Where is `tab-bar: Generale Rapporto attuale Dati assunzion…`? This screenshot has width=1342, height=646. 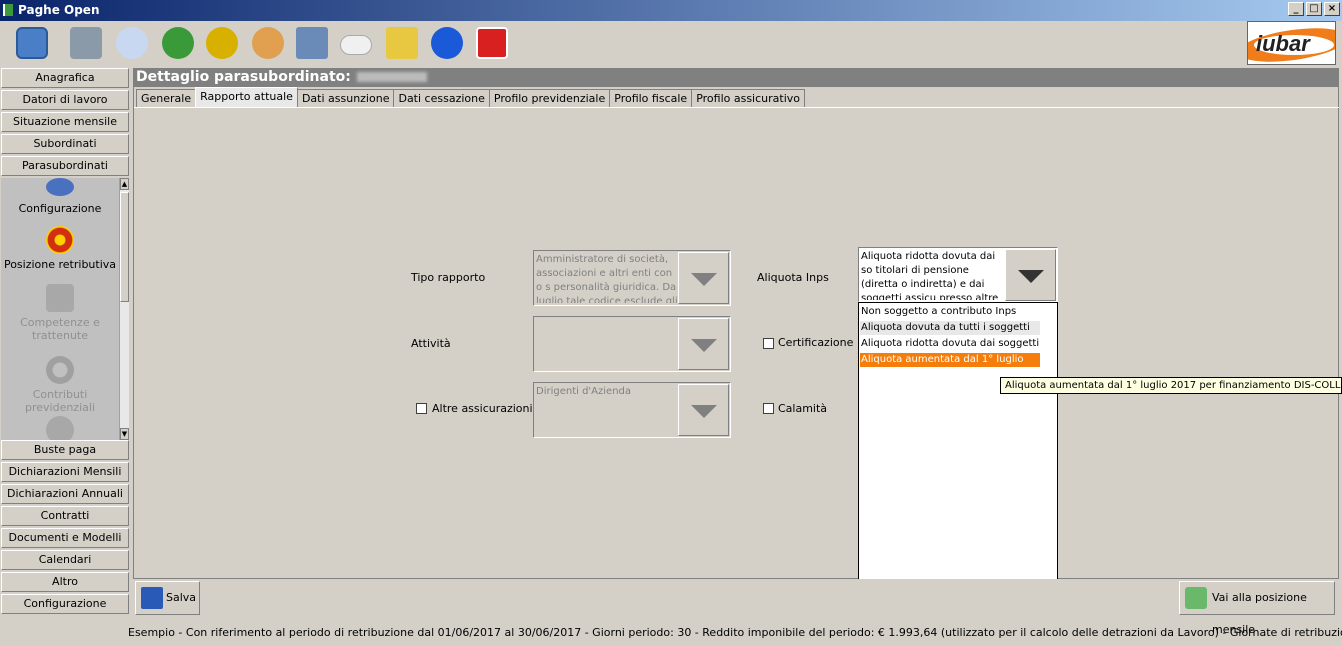 tab-bar: Generale Rapporto attuale Dati assunzion… is located at coordinates (470, 97).